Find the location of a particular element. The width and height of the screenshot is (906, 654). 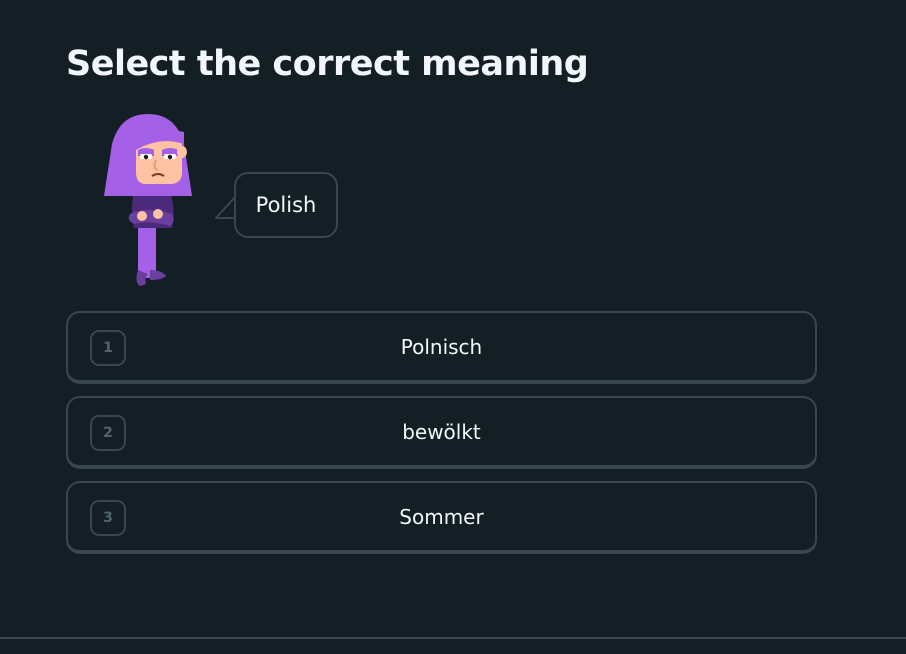

choice-key-badge: 3 is located at coordinates (108, 518).